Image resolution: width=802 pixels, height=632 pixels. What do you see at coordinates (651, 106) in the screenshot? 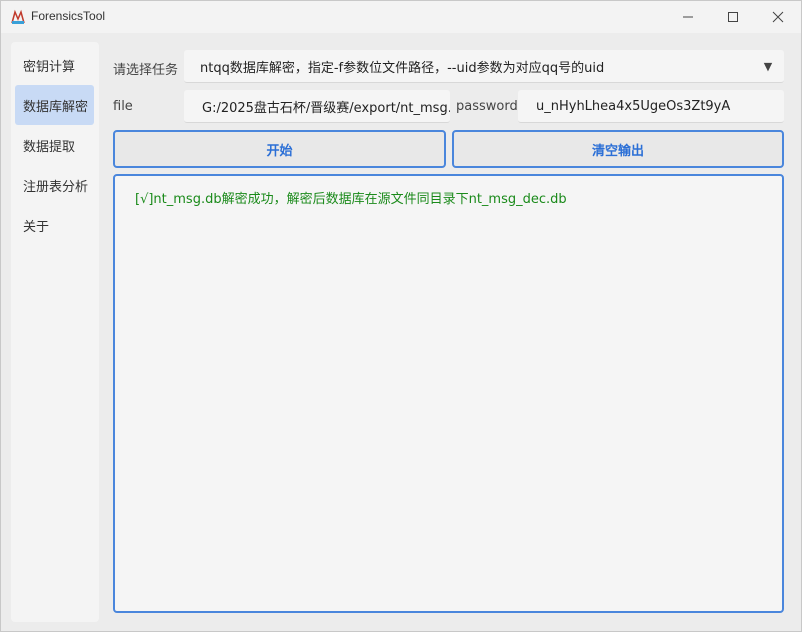
I see `password-input: u_nHyhLhea4x5UgeOs3Zt9yA` at bounding box center [651, 106].